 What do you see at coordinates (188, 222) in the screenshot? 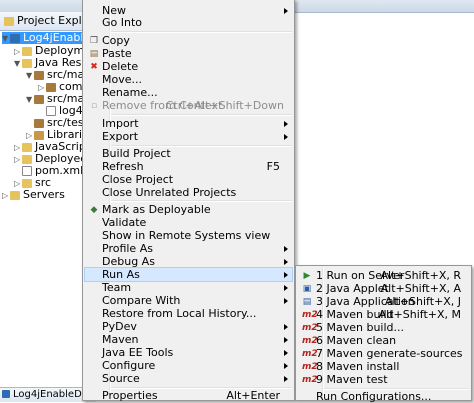
I see `menu-item-validate: Validate` at bounding box center [188, 222].